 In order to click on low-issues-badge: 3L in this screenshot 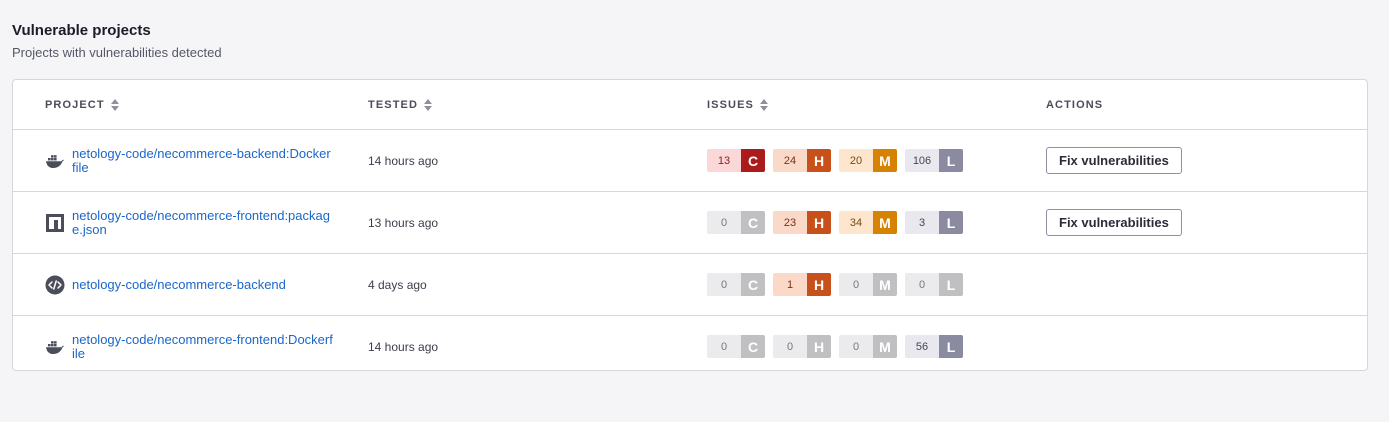, I will do `click(934, 222)`.